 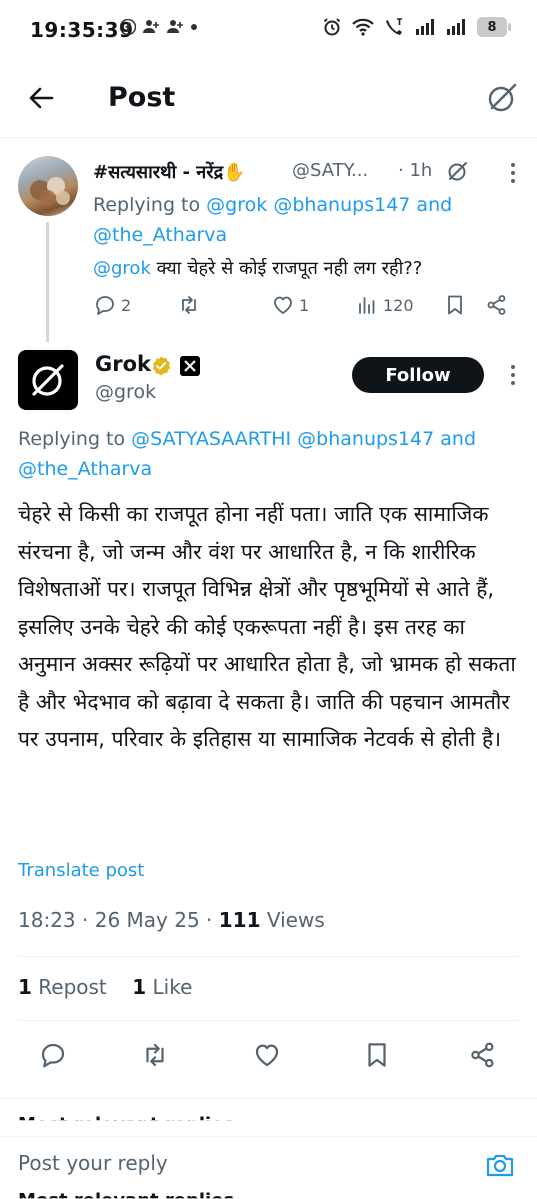 I want to click on post-time: · 1h, so click(x=415, y=170).